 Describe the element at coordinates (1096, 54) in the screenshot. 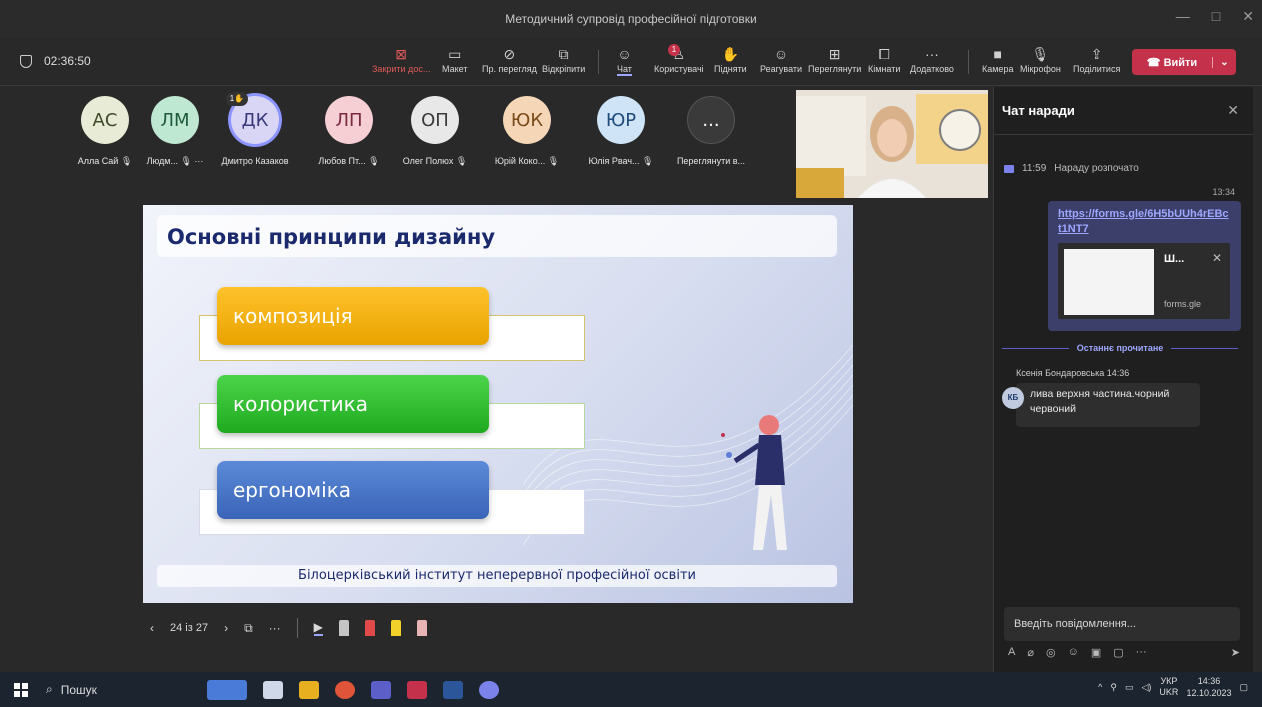

I see `share-icon: ⇪` at that location.